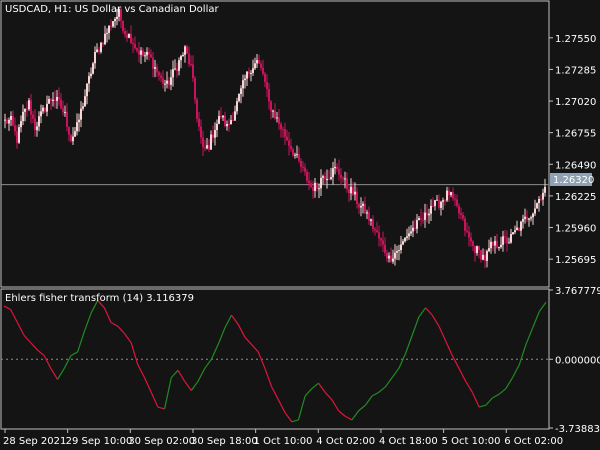  I want to click on price-axis-label: 1.26490, so click(575, 165).